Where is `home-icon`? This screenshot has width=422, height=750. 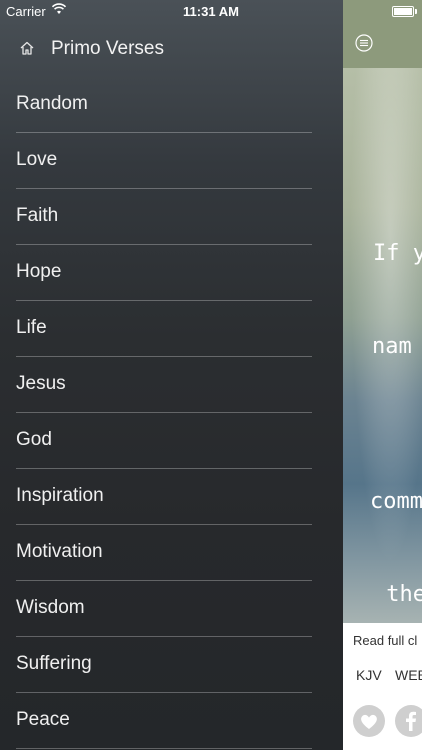 home-icon is located at coordinates (27, 48).